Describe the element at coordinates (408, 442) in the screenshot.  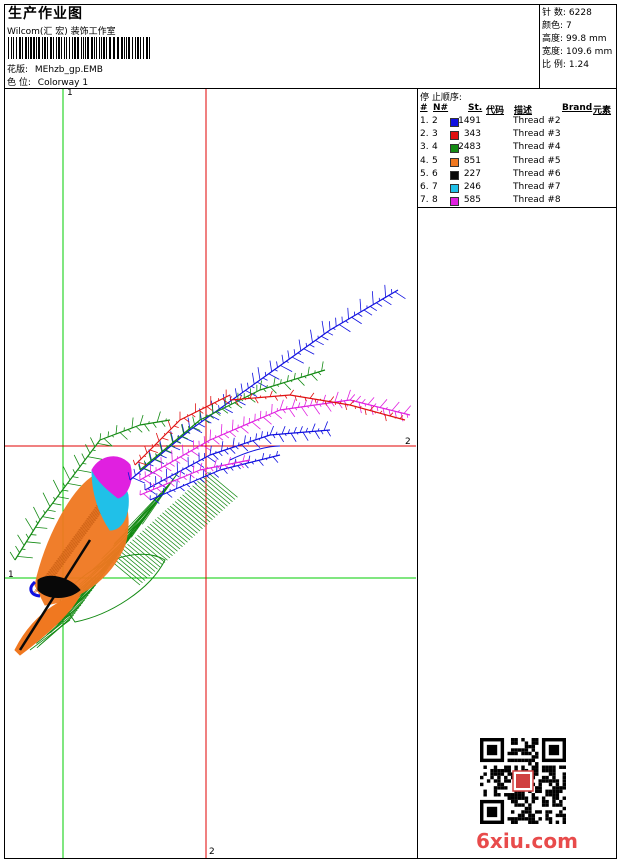
I see `axis-label-red-horizontal: 2` at that location.